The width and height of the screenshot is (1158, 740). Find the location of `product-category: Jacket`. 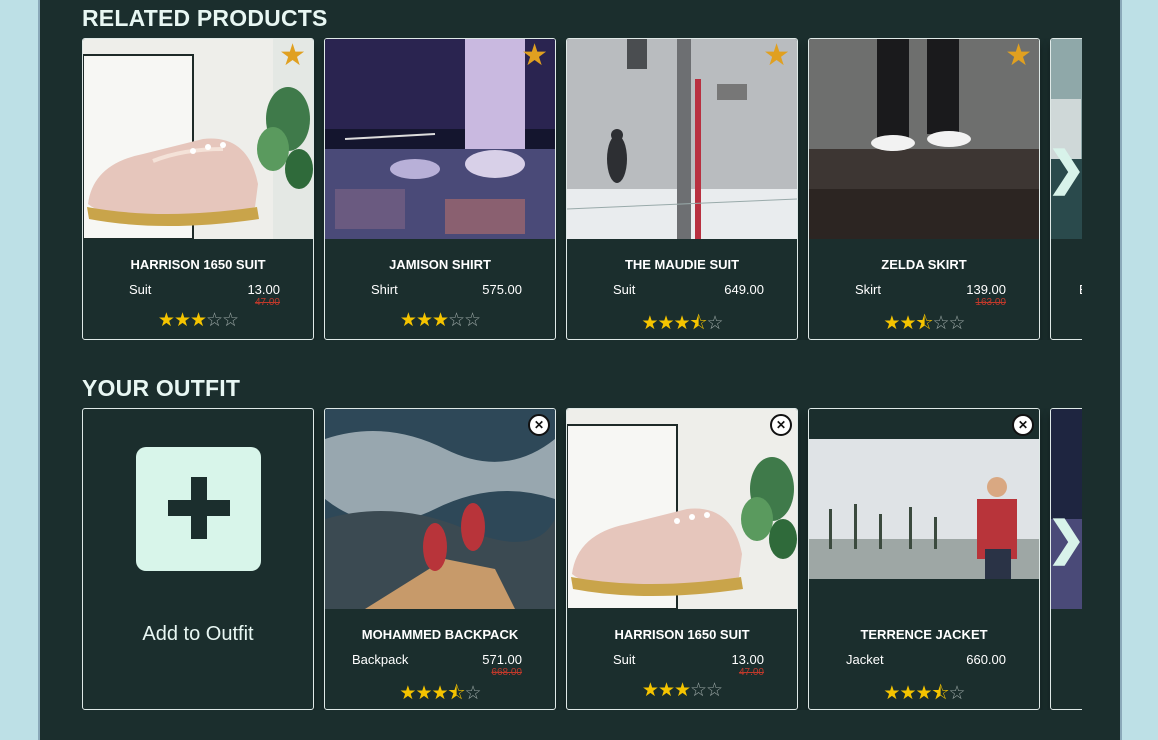

product-category: Jacket is located at coordinates (865, 659).